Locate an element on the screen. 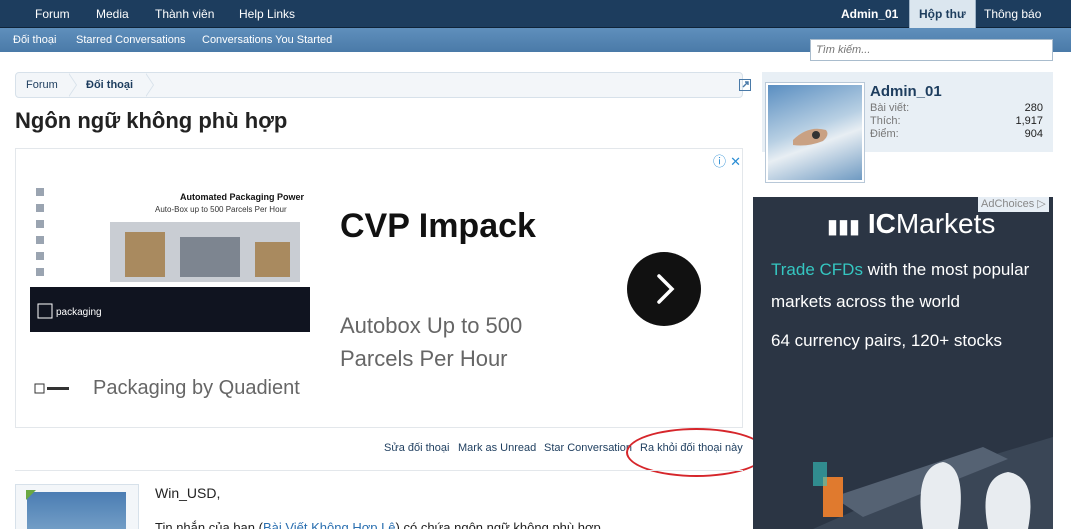 This screenshot has width=1071, height=529. nav-alerts: Thông báo is located at coordinates (1012, 14).